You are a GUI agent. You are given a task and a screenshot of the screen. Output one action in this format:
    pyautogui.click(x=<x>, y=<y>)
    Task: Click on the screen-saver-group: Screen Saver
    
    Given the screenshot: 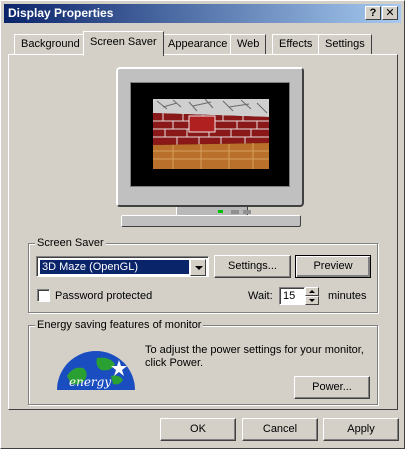 What is the action you would take?
    pyautogui.click(x=203, y=275)
    